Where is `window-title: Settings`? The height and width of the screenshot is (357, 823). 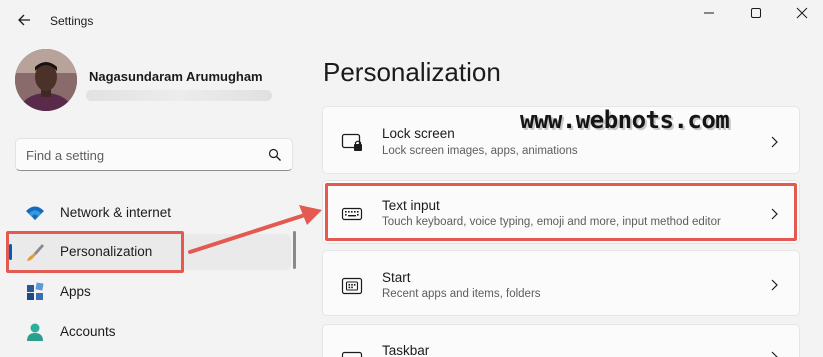
window-title: Settings is located at coordinates (72, 21).